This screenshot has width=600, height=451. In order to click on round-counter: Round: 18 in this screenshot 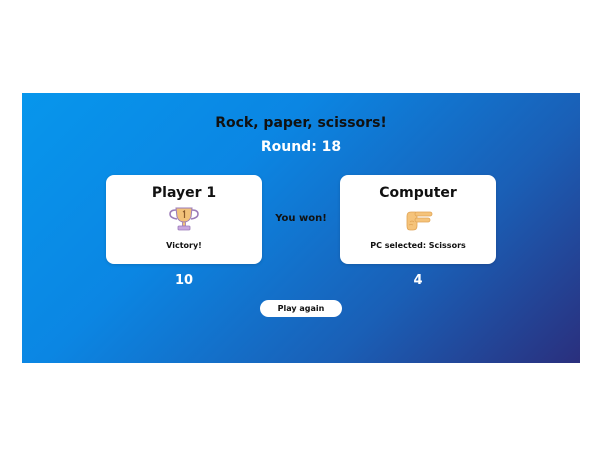, I will do `click(301, 147)`.